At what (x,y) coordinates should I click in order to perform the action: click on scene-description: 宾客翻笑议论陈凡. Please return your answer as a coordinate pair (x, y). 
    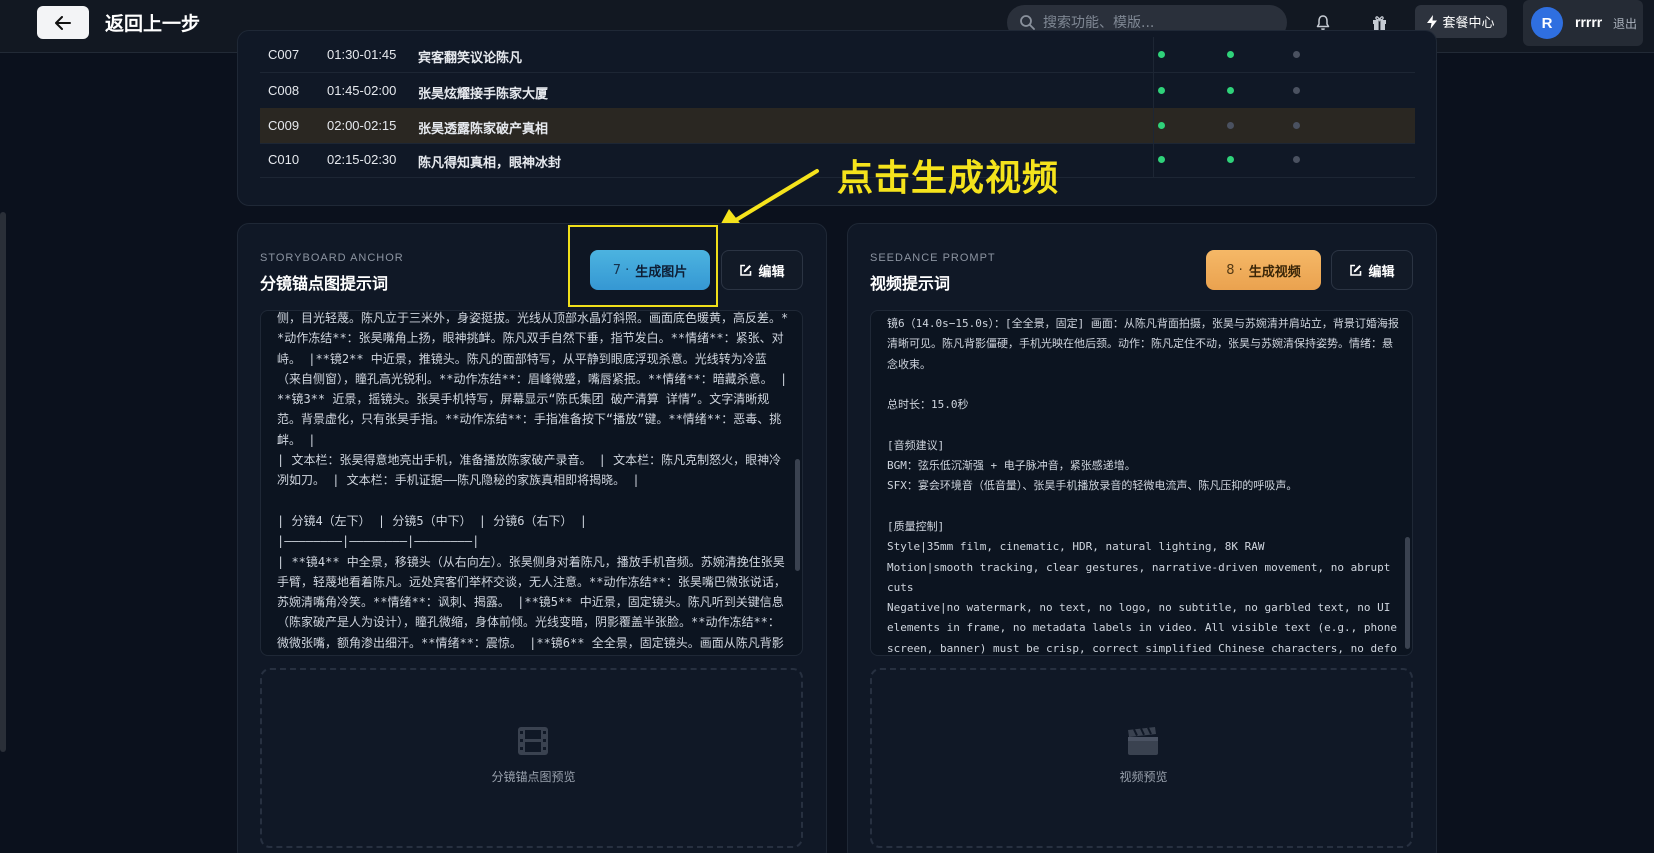
    Looking at the image, I should click on (470, 58).